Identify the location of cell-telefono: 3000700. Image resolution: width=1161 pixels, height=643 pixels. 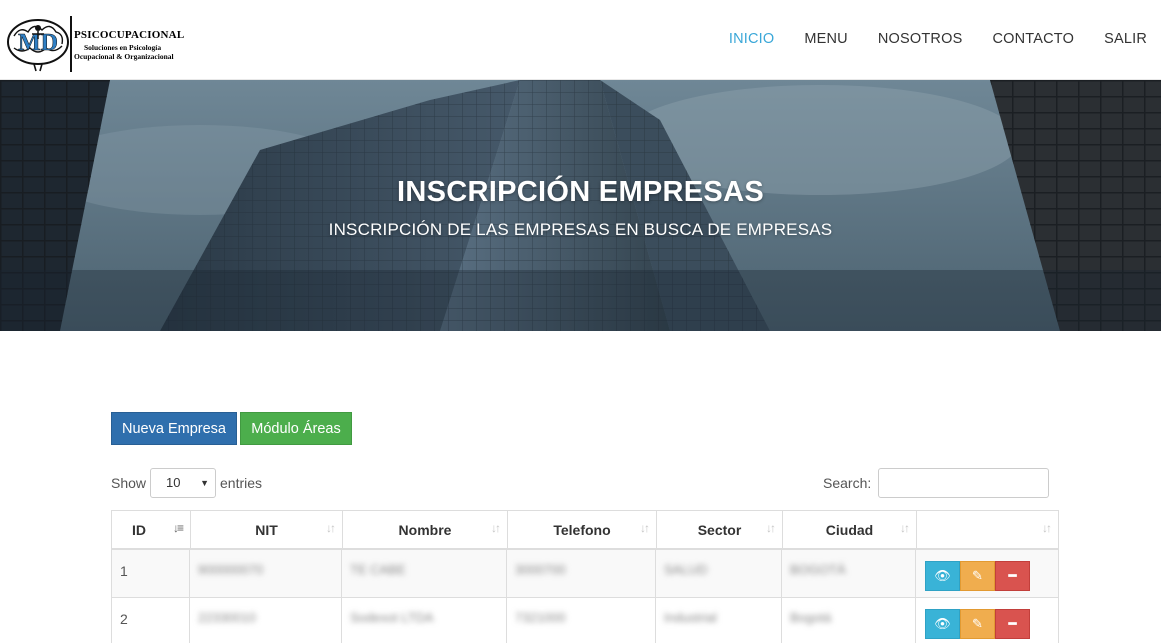
(581, 573).